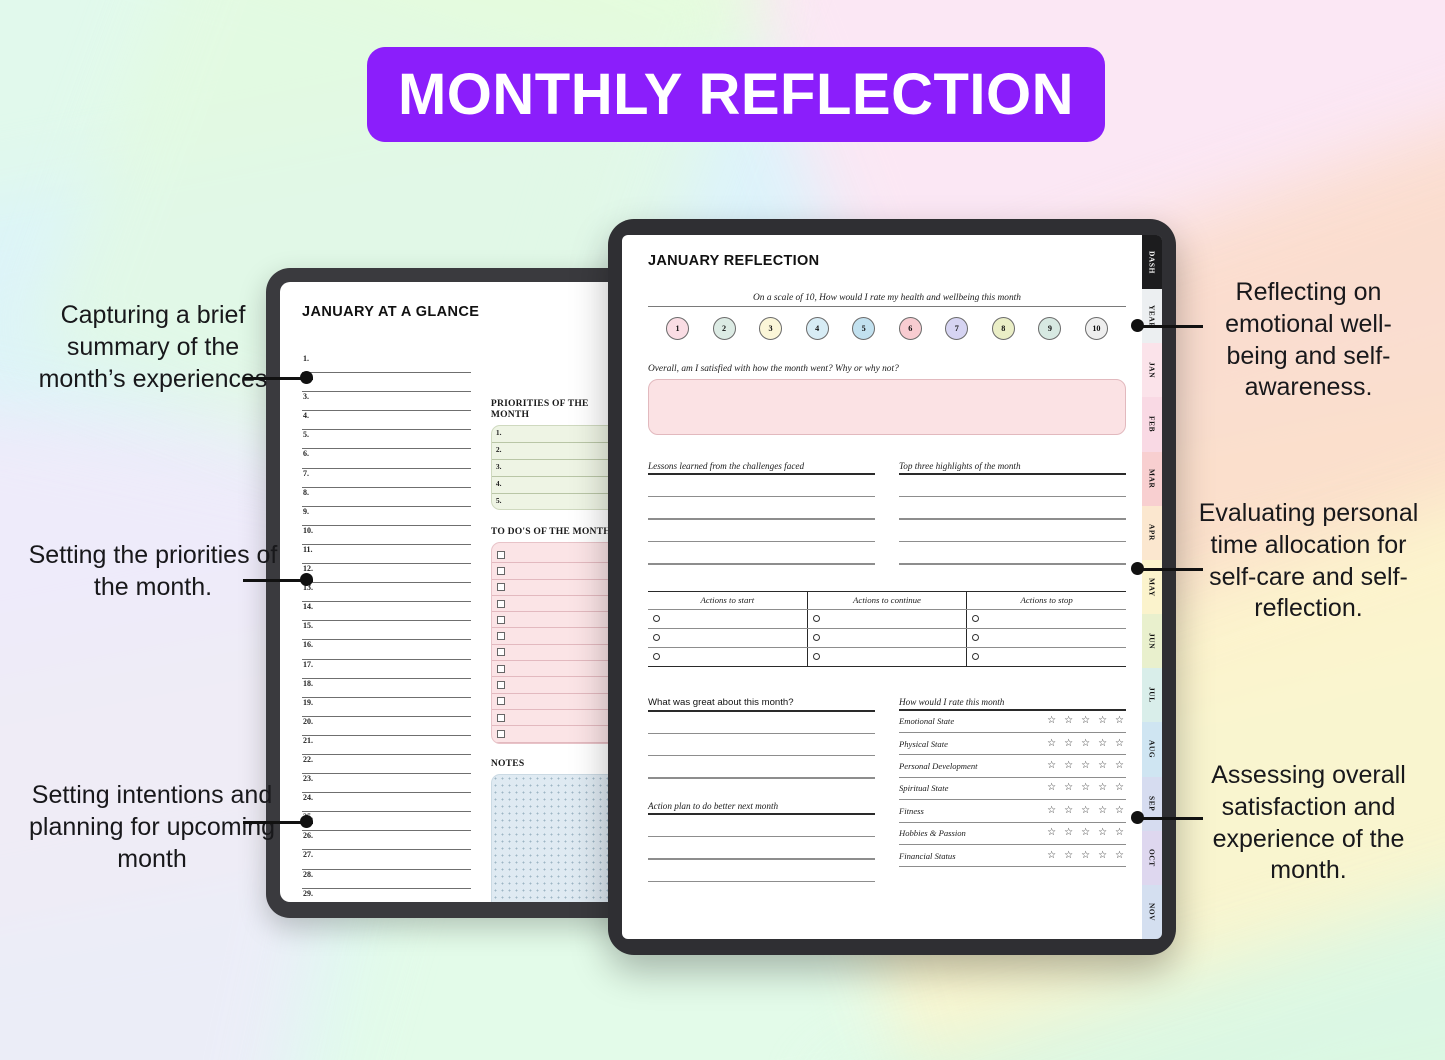 This screenshot has width=1445, height=1060. I want to click on glance-line: 26., so click(386, 841).